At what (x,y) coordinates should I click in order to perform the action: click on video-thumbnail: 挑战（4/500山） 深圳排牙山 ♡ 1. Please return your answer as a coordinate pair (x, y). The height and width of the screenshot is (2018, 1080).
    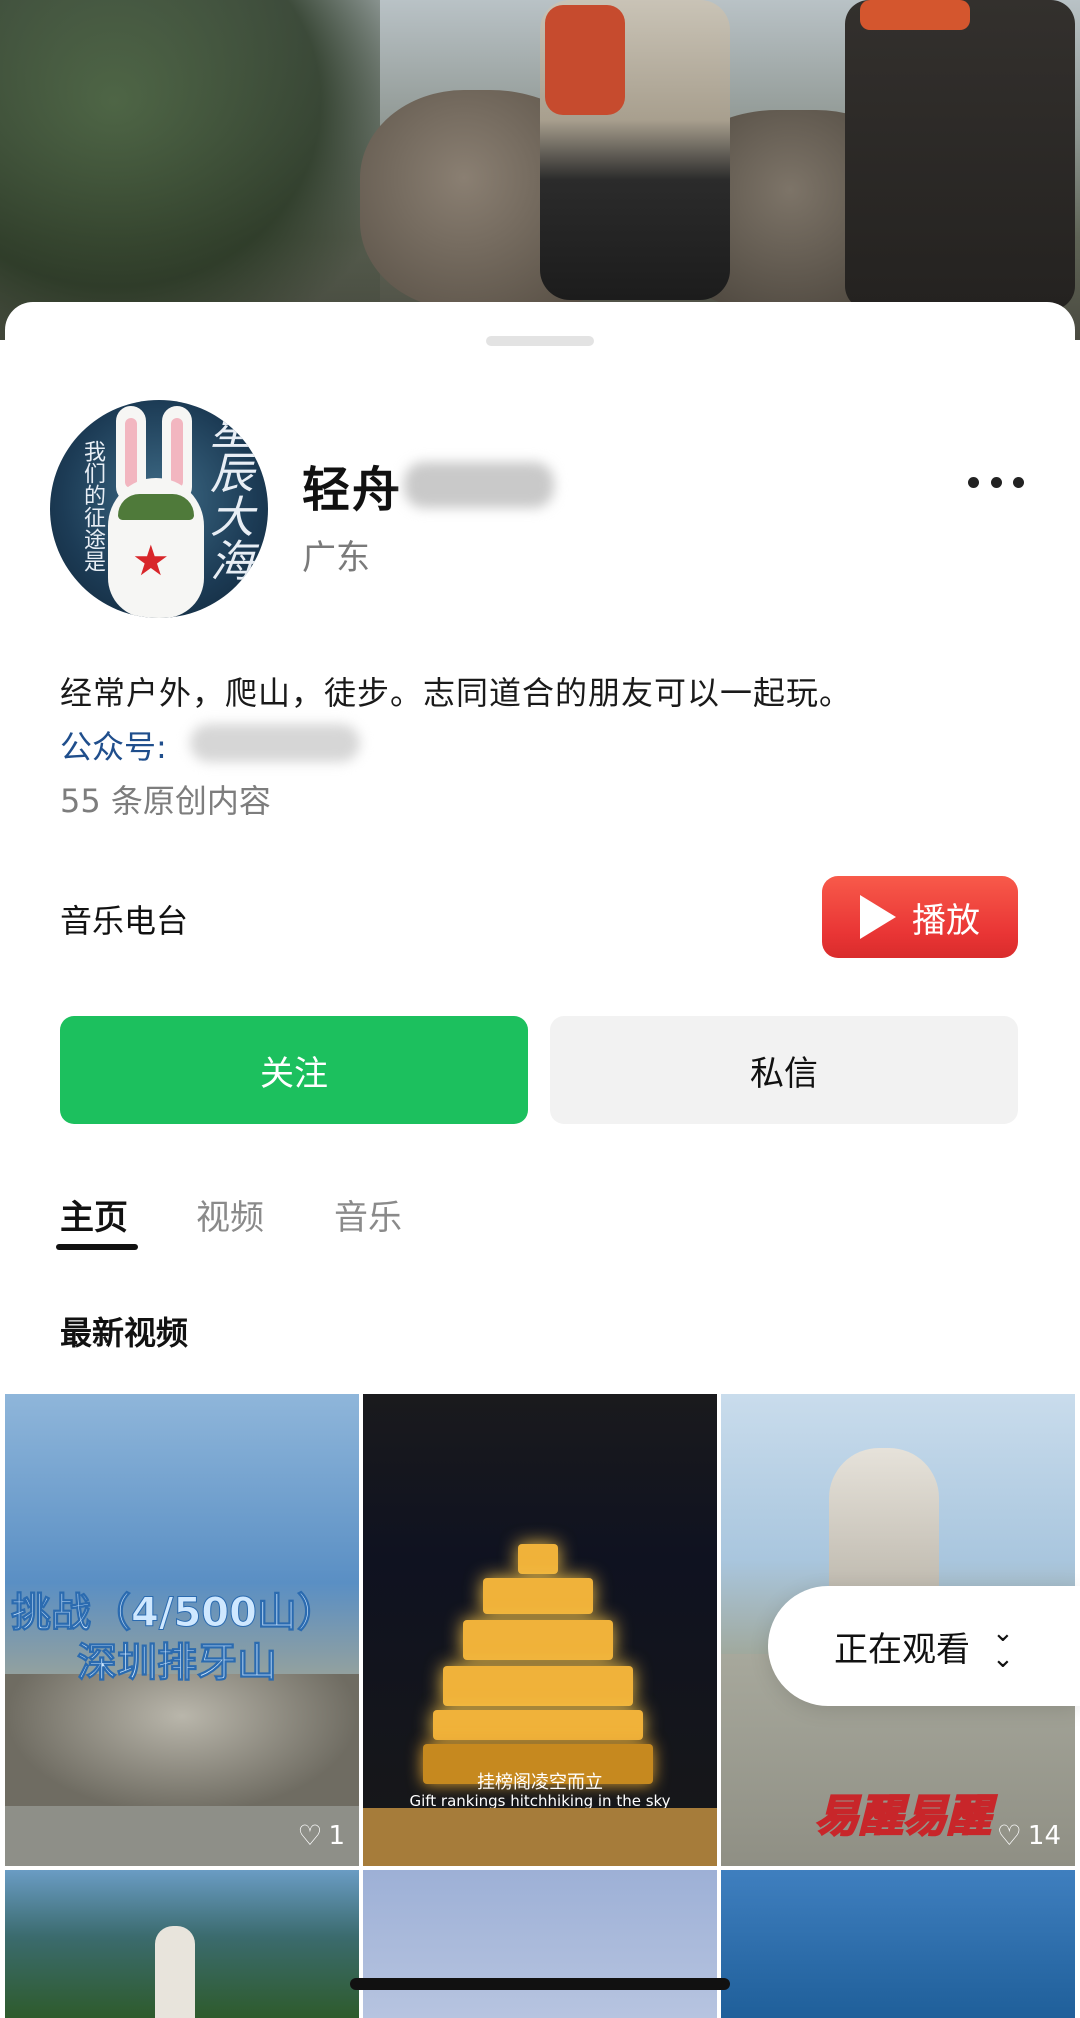
    Looking at the image, I should click on (182, 1630).